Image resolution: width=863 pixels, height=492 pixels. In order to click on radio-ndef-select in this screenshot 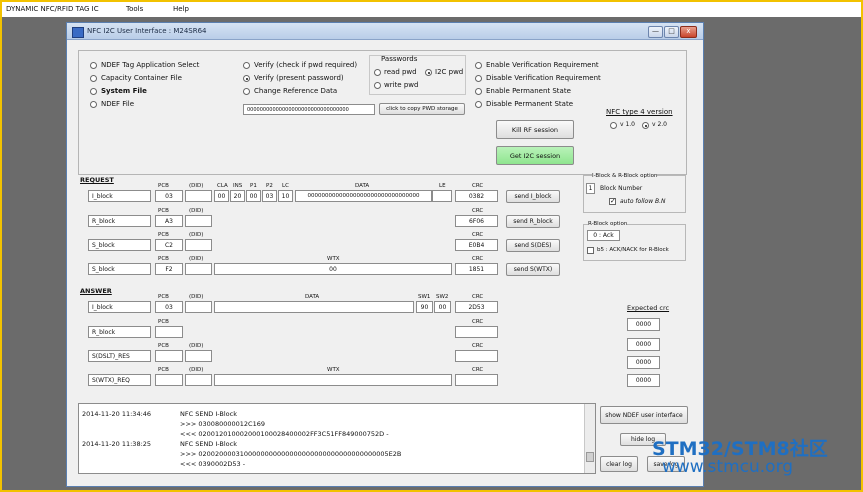, I will do `click(93, 65)`.